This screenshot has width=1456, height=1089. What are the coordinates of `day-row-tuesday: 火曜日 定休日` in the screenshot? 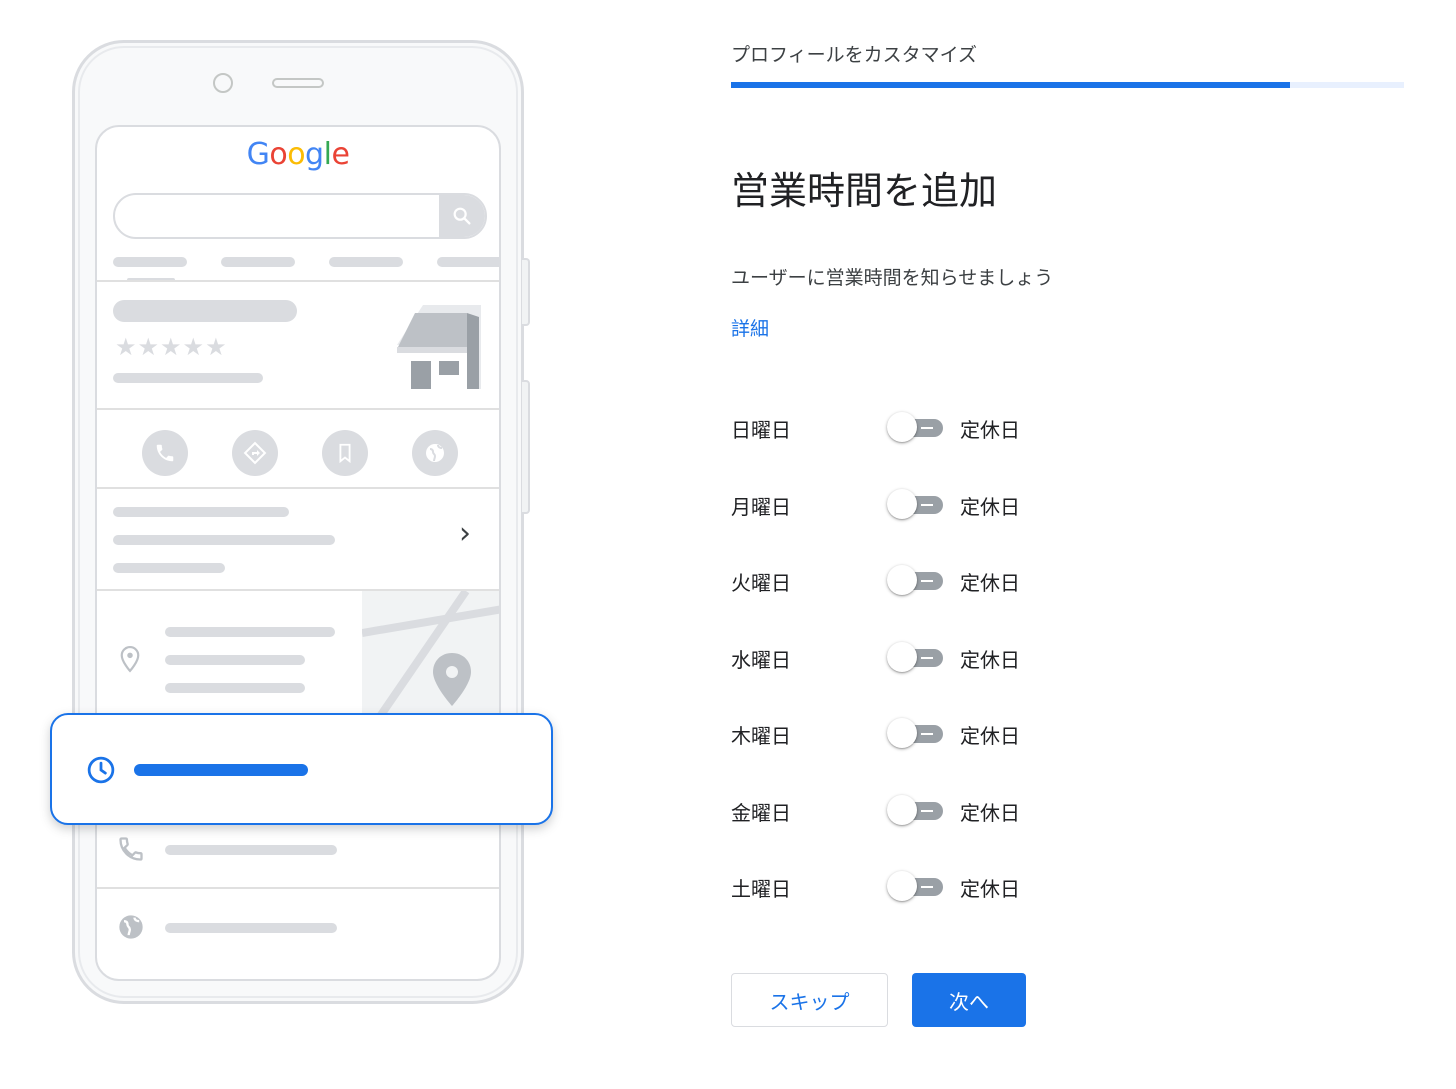 It's located at (931, 579).